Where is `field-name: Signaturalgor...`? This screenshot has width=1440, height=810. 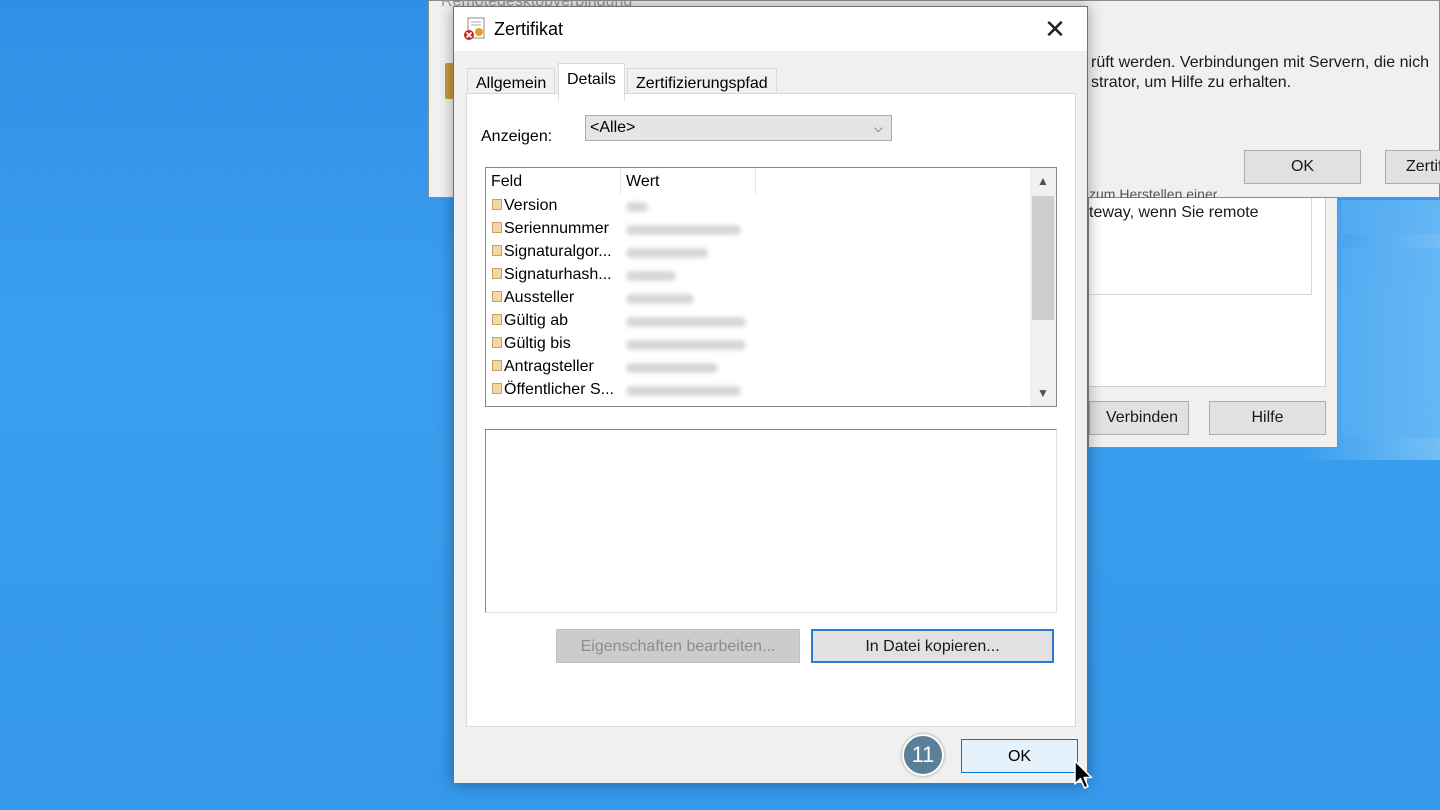
field-name: Signaturalgor... is located at coordinates (558, 251).